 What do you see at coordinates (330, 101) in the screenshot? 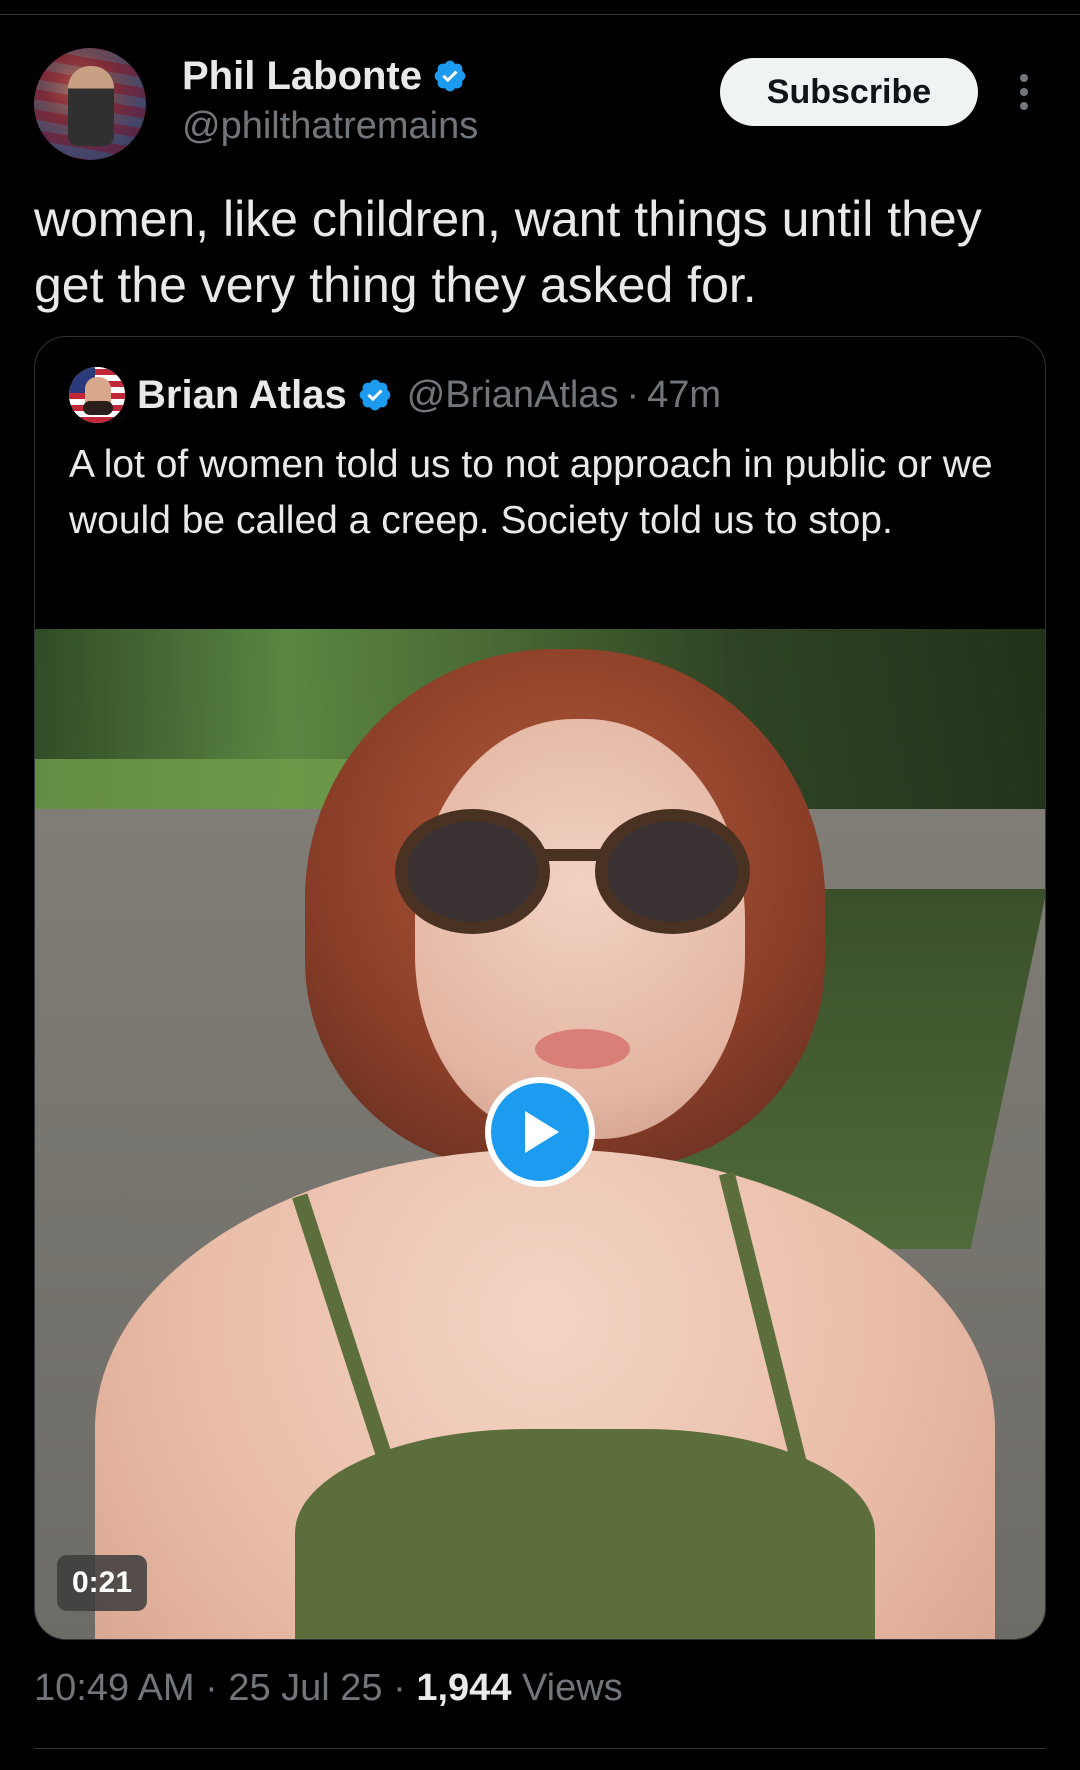
I see `author-name-block: Phil Labonte @philthatremains` at bounding box center [330, 101].